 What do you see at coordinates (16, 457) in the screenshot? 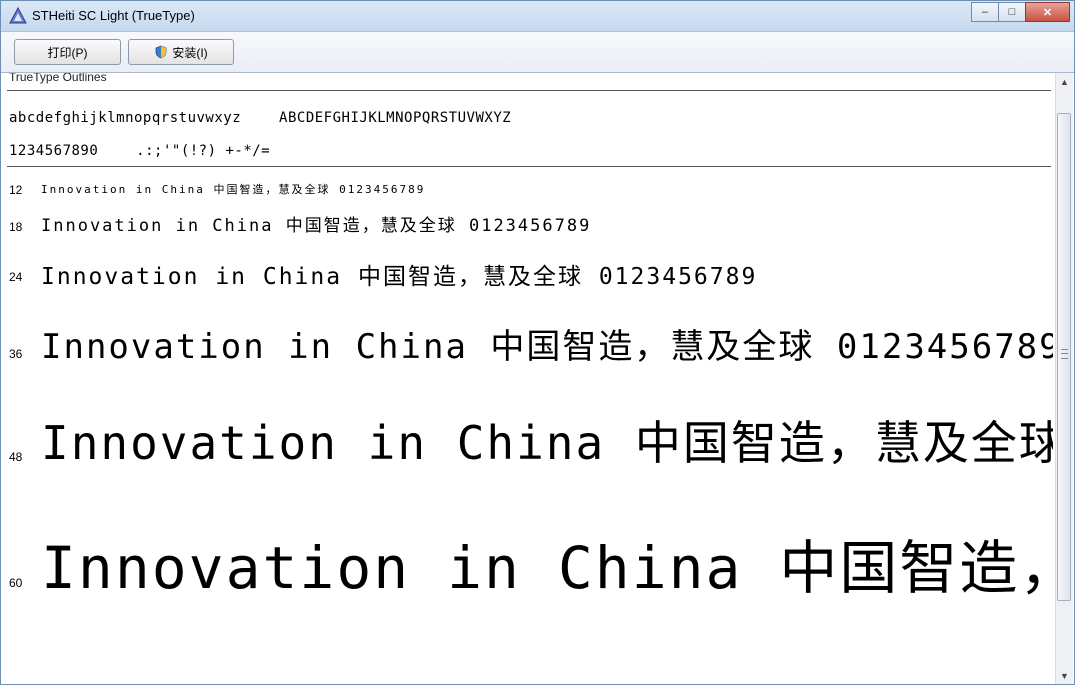
I see `size-label: 48` at bounding box center [16, 457].